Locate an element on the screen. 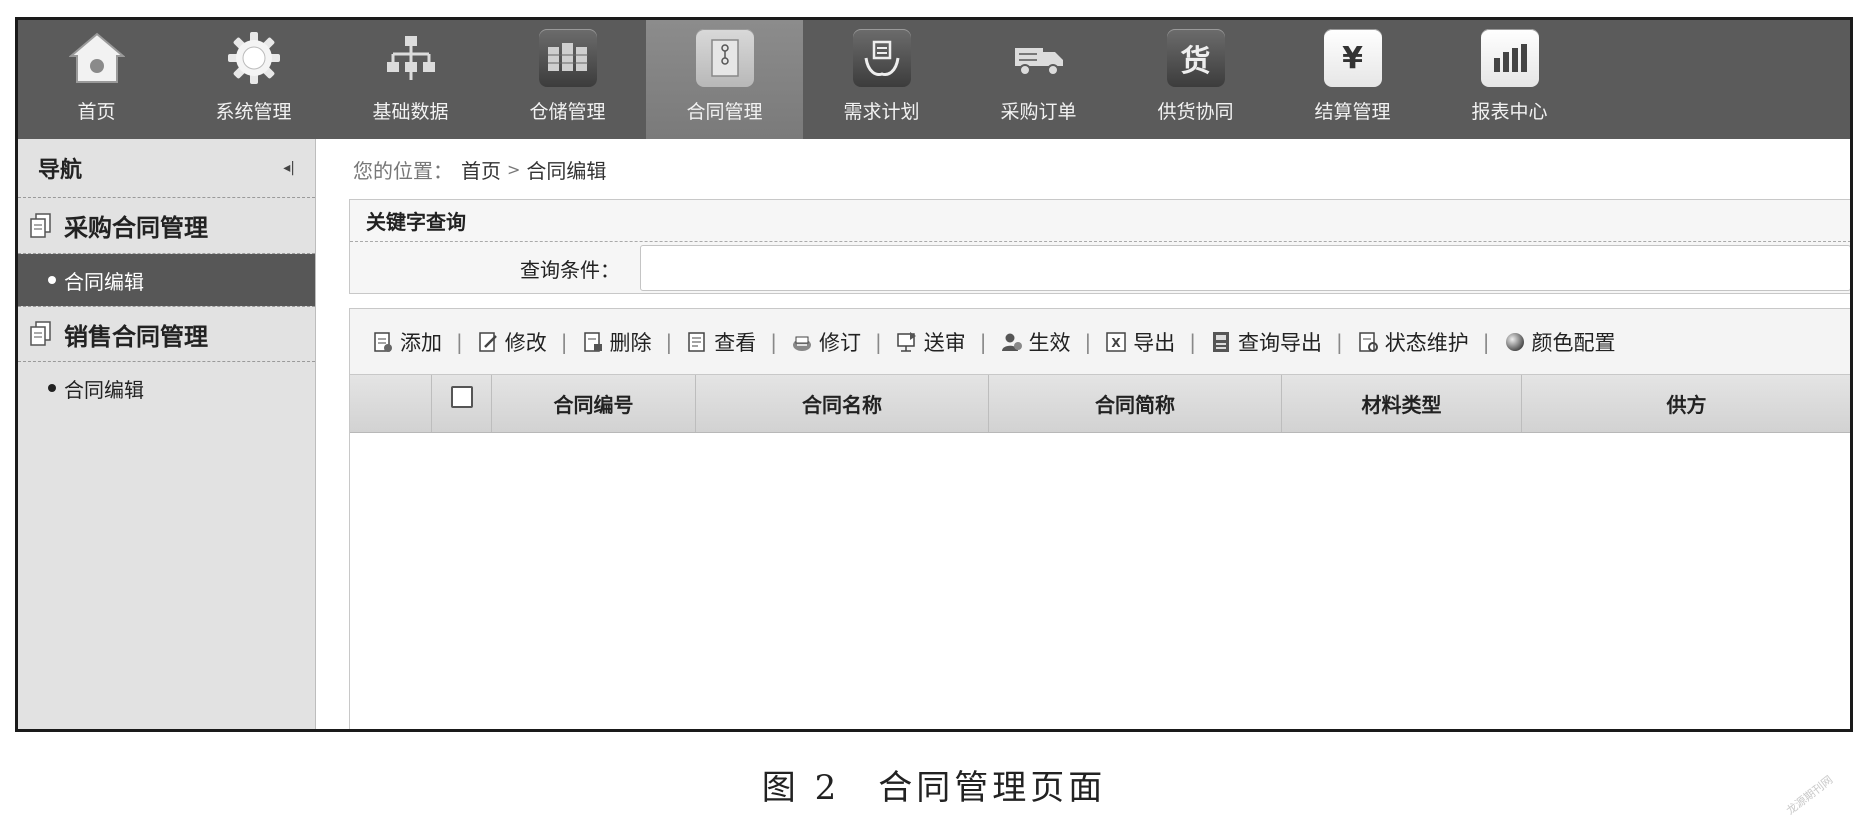  hierarchy-icon is located at coordinates (411, 58).